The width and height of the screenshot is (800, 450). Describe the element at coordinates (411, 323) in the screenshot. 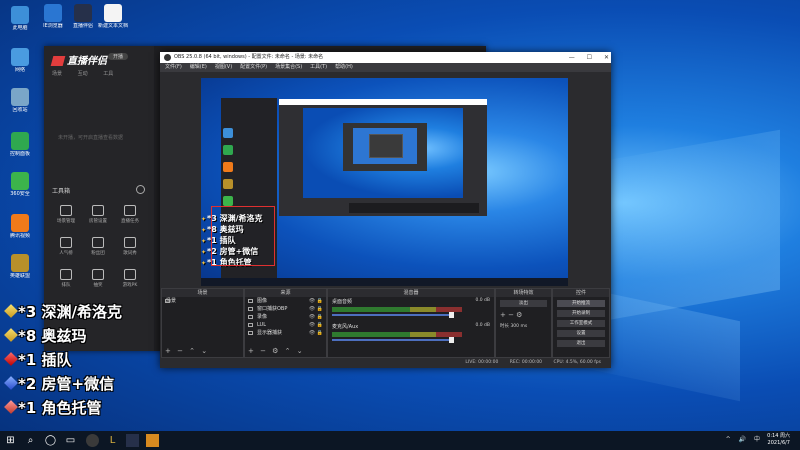

I see `mixer-dock: 混音器 桌面音频 0.0 dB 麦克风/Aux 0.0 dB` at that location.